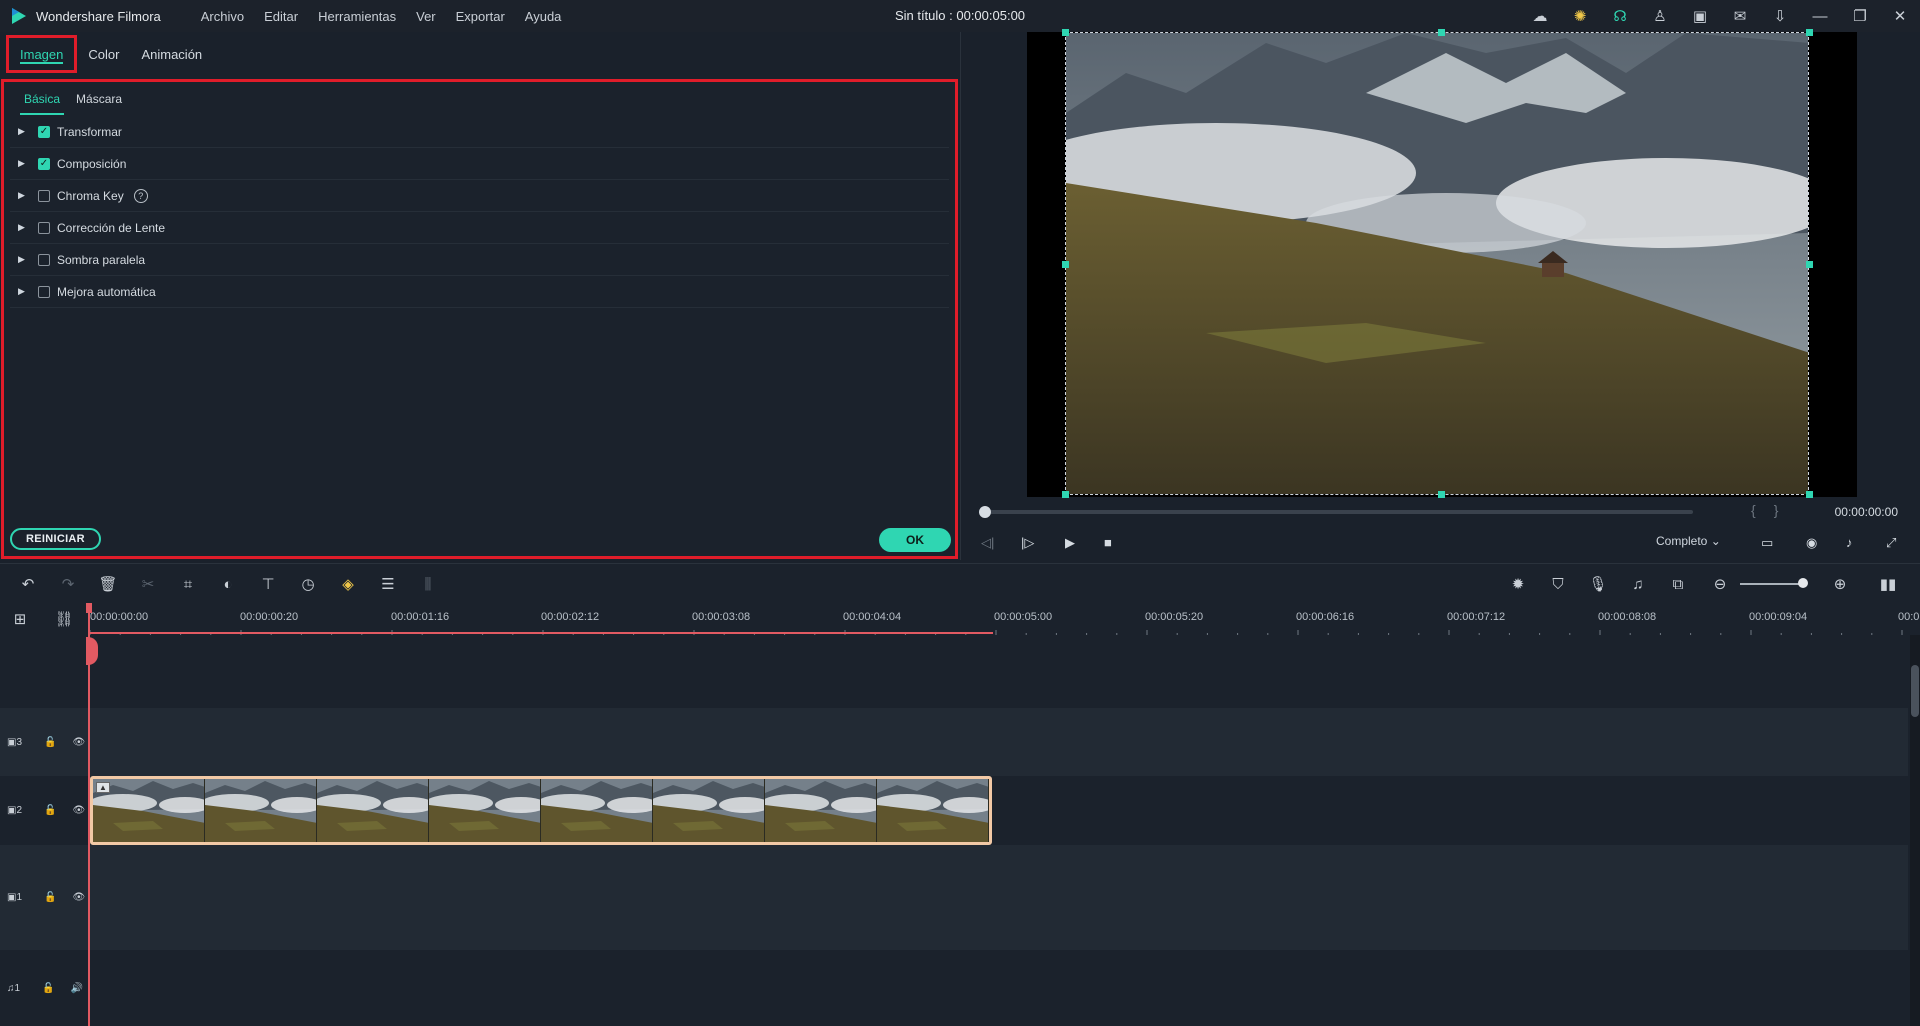 The image size is (1920, 1026). I want to click on layout-icon: ▮▮, so click(1888, 584).